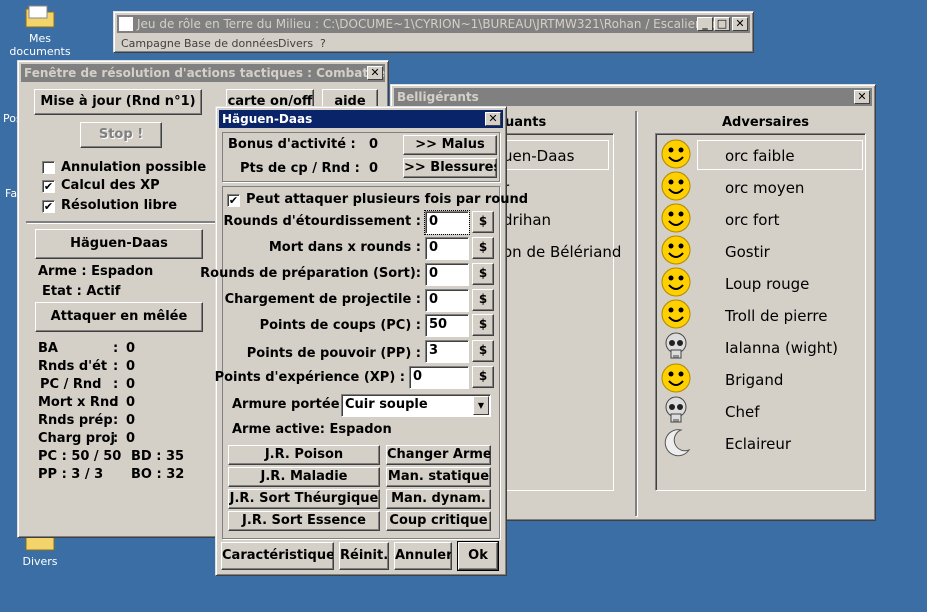 This screenshot has height=612, width=927. I want to click on projectile-load-input: 0, so click(447, 300).